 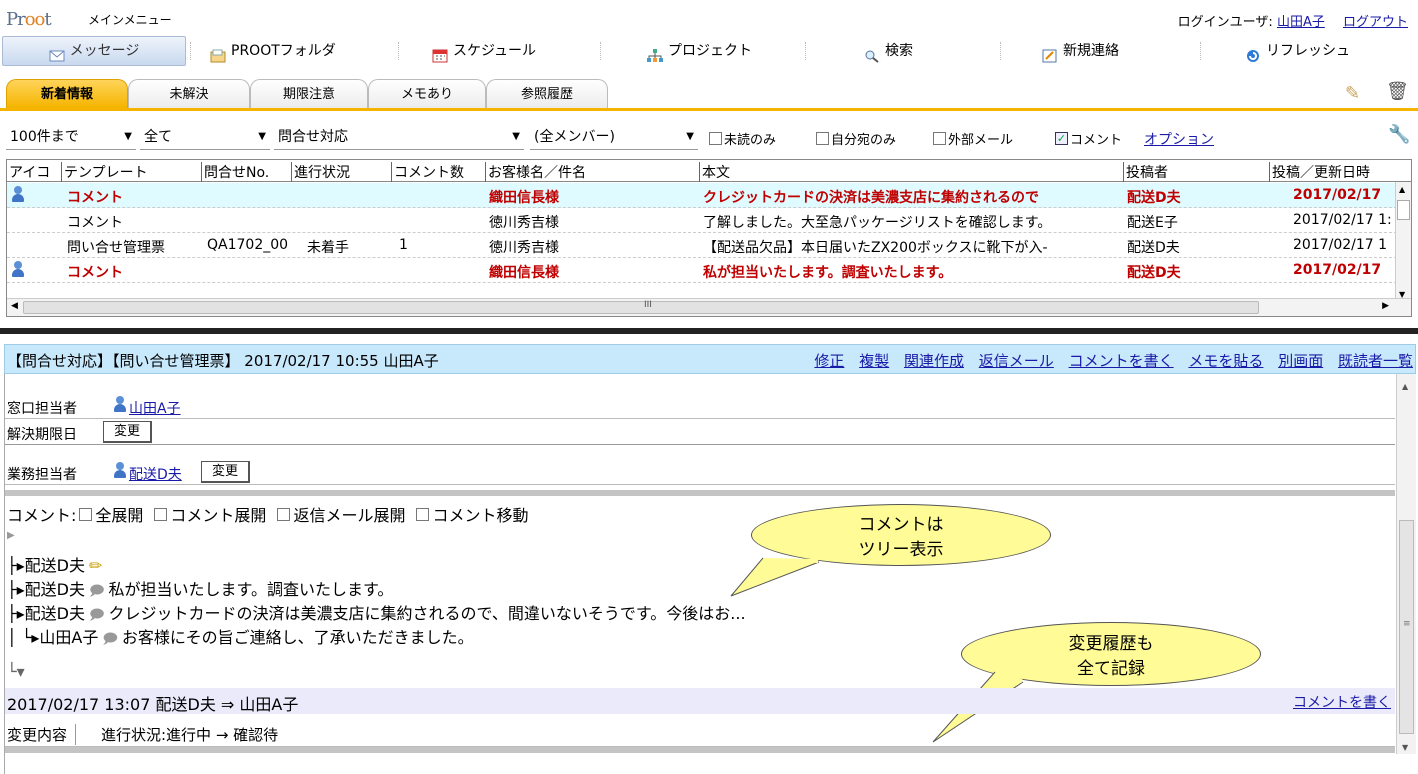 What do you see at coordinates (42, 475) in the screenshot?
I see `field-label: 業務担当者` at bounding box center [42, 475].